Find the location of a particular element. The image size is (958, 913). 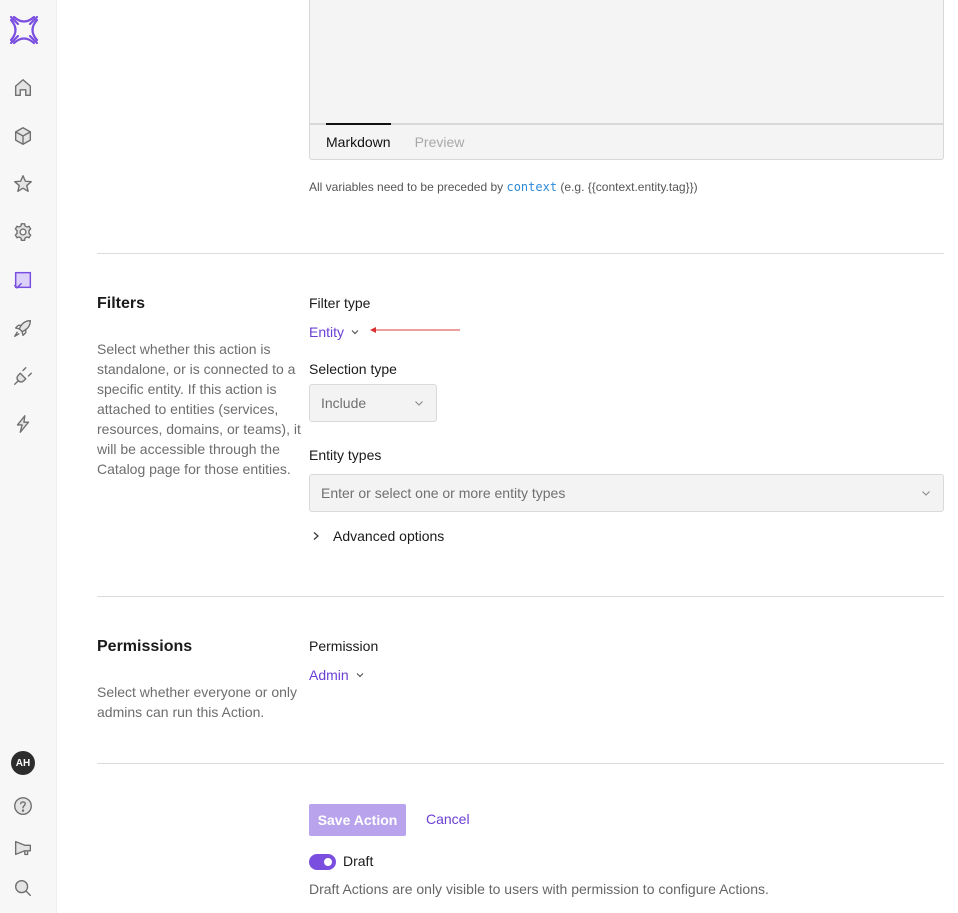

save-action-button: Save Action is located at coordinates (357, 820).